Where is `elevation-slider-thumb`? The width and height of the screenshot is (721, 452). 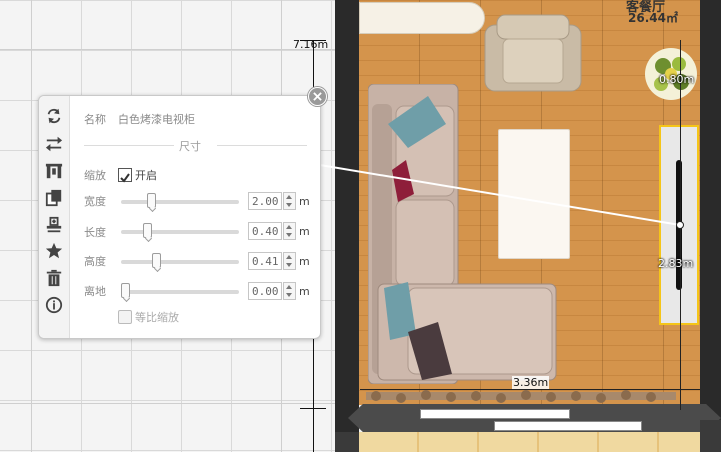
elevation-slider-thumb is located at coordinates (125, 290).